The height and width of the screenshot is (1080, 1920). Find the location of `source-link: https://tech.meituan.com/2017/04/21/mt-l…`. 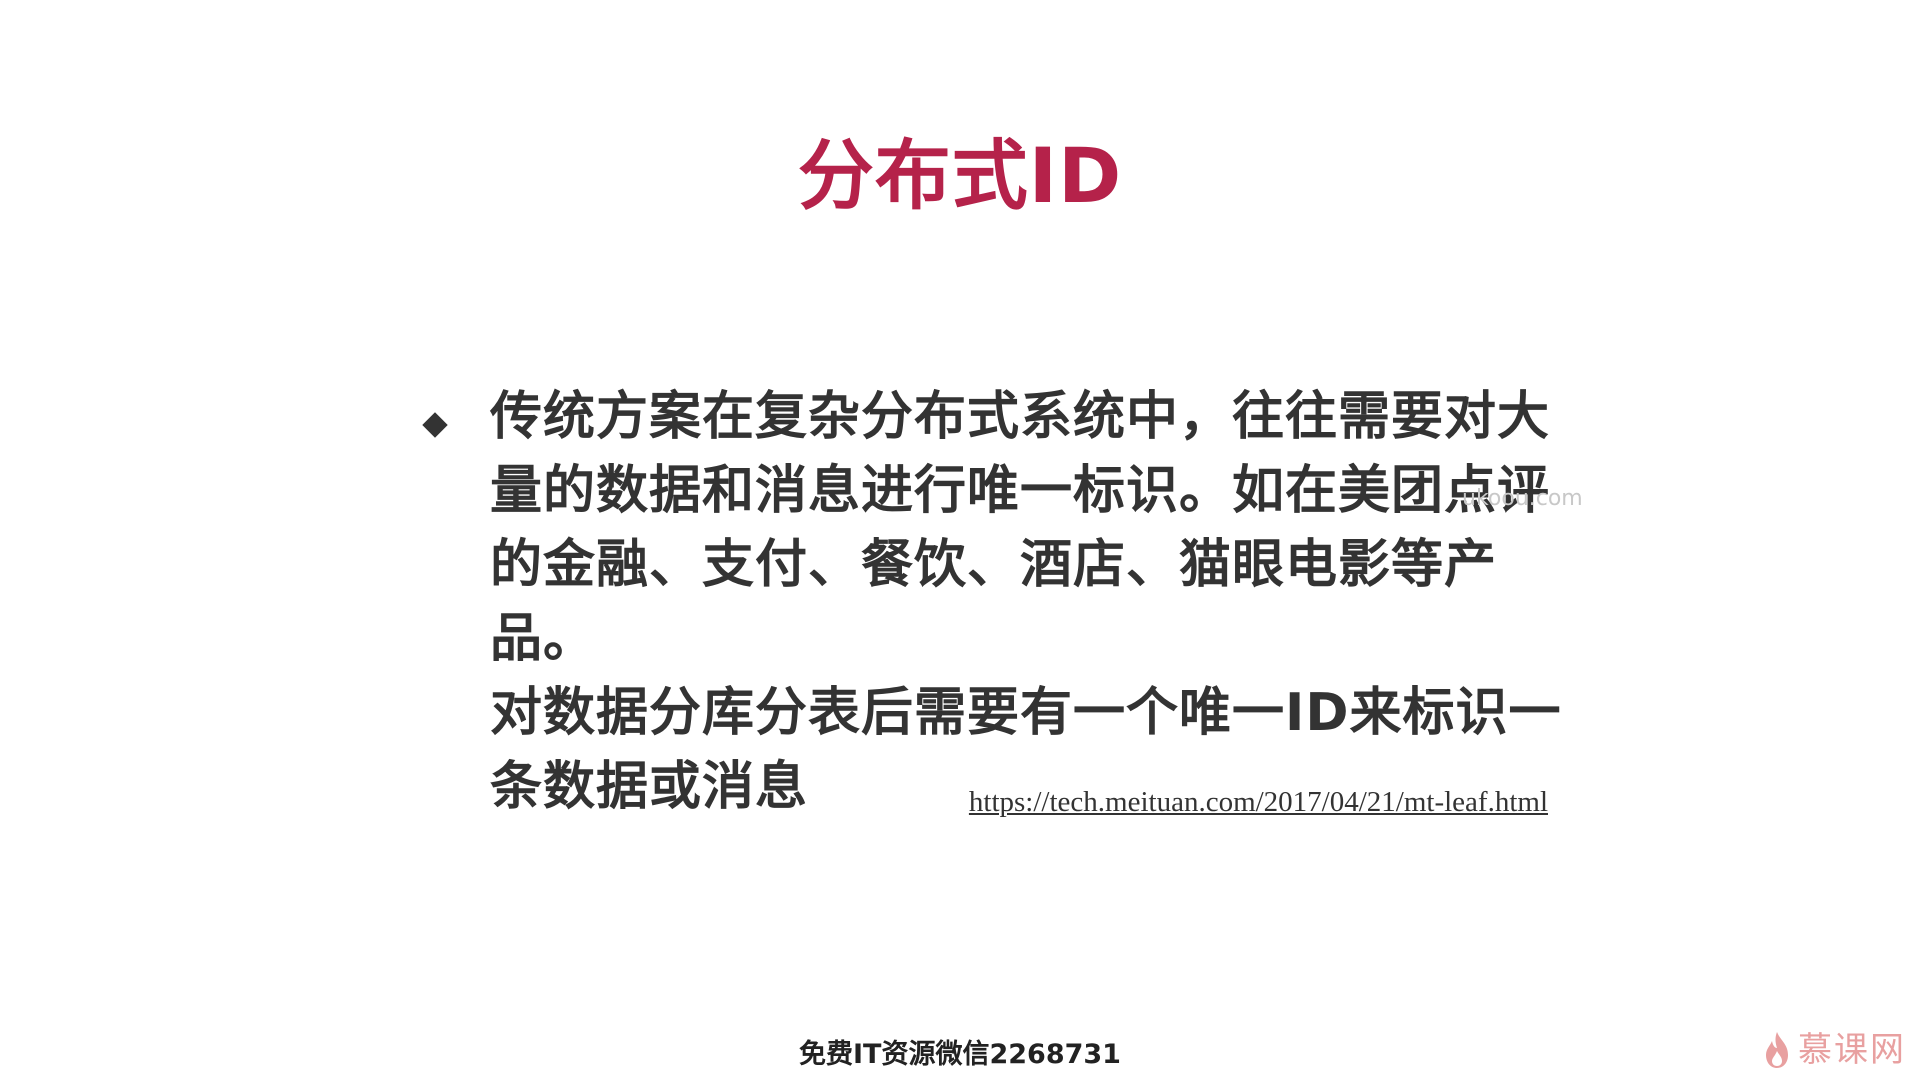

source-link: https://tech.meituan.com/2017/04/21/mt-l… is located at coordinates (1258, 802).